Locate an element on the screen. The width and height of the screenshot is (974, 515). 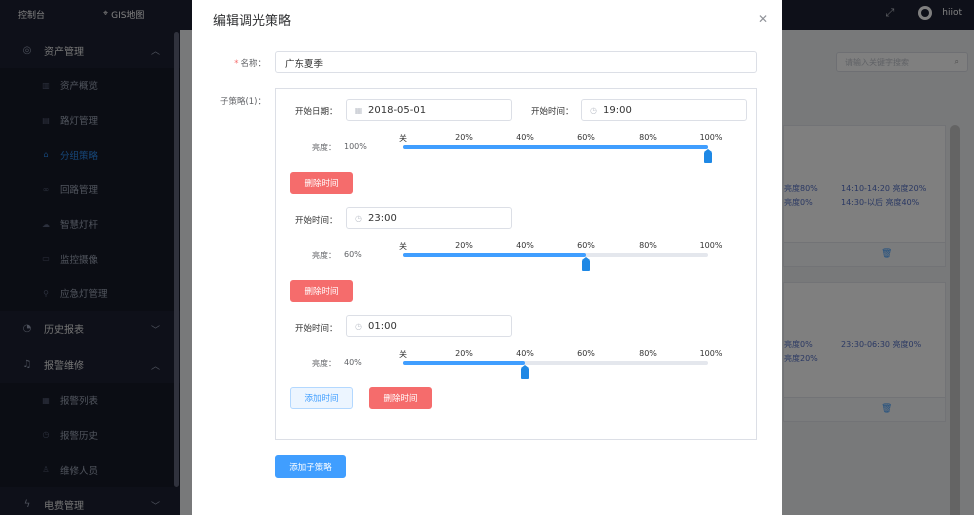
name-input: 广东夏季 is located at coordinates (516, 62).